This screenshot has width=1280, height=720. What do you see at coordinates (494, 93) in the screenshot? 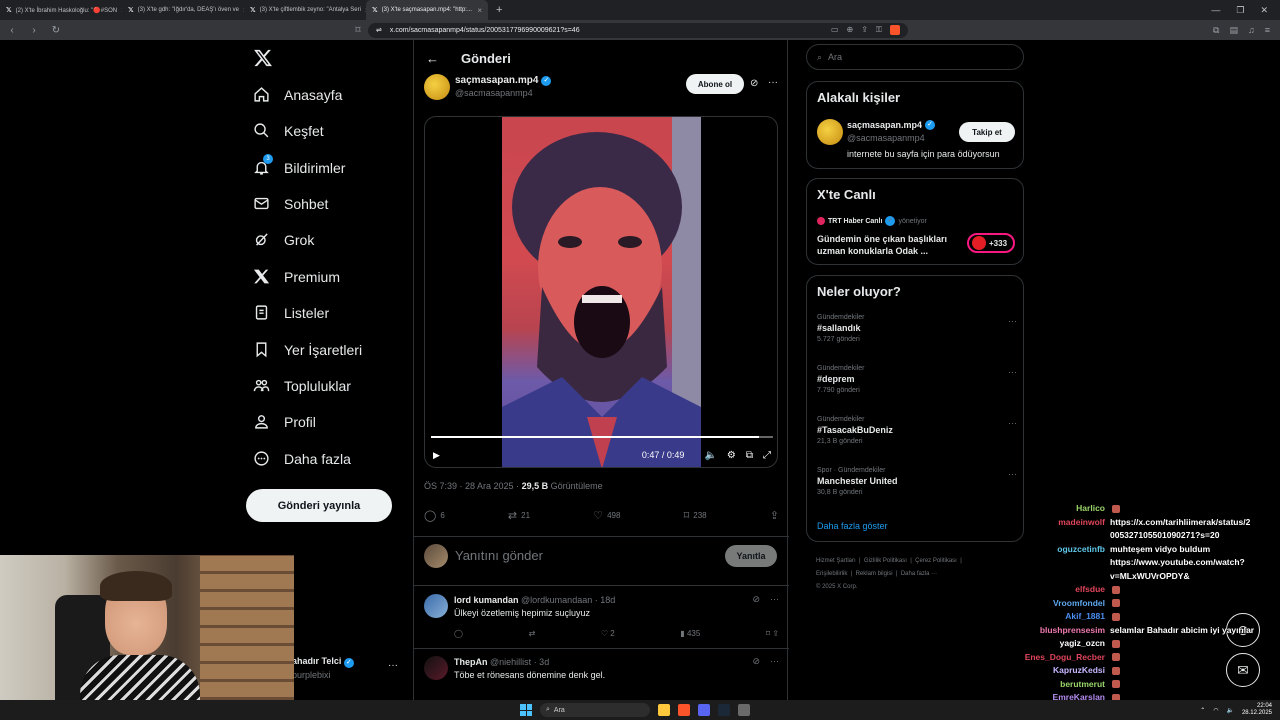
I see `author-handle: @sacmasapanmp4` at bounding box center [494, 93].